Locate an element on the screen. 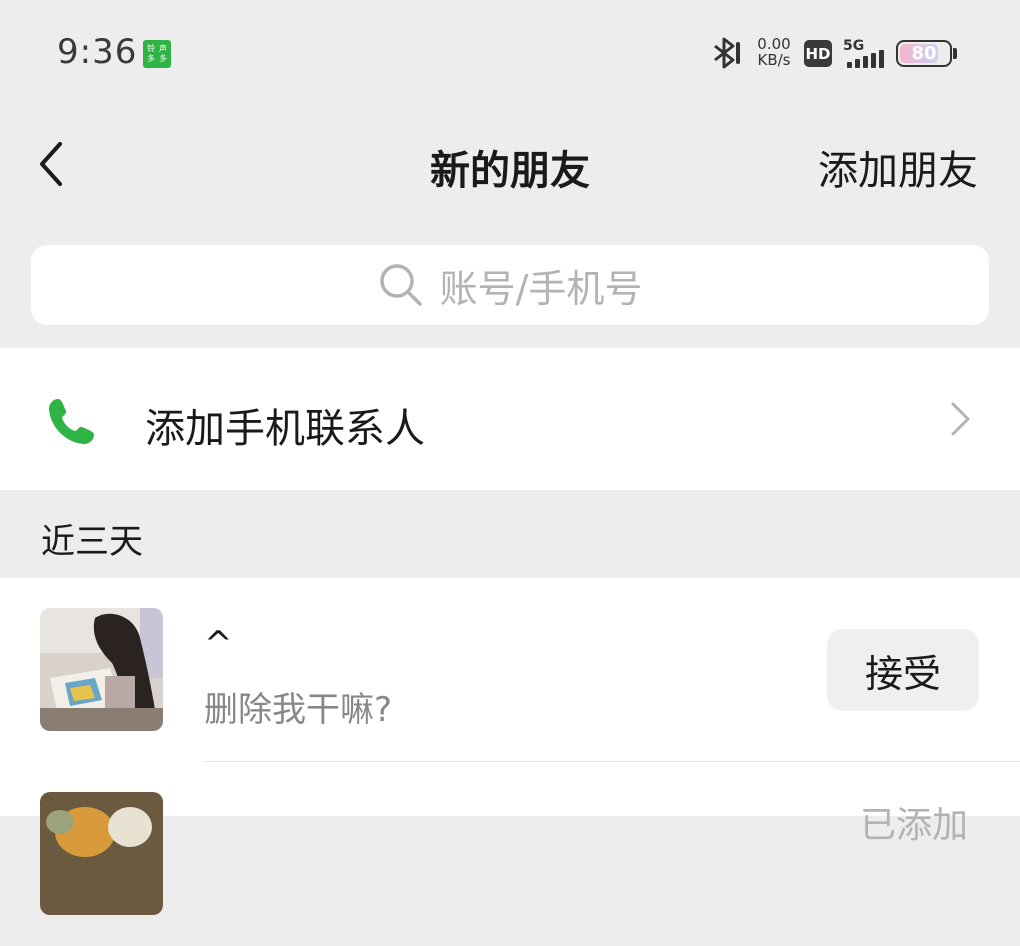 The height and width of the screenshot is (946, 1020). status-bar: 9:36 铃 声 多 多 0.00 KB/s HD 5G 80 is located at coordinates (510, 54).